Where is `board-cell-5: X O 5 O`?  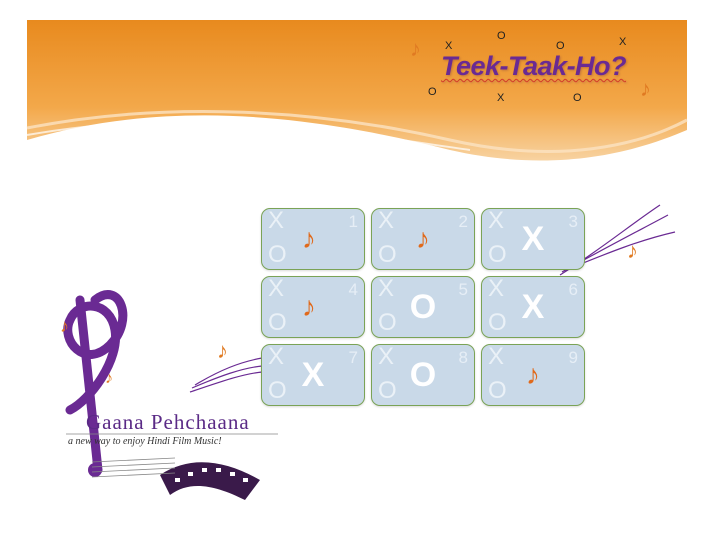 board-cell-5: X O 5 O is located at coordinates (423, 307).